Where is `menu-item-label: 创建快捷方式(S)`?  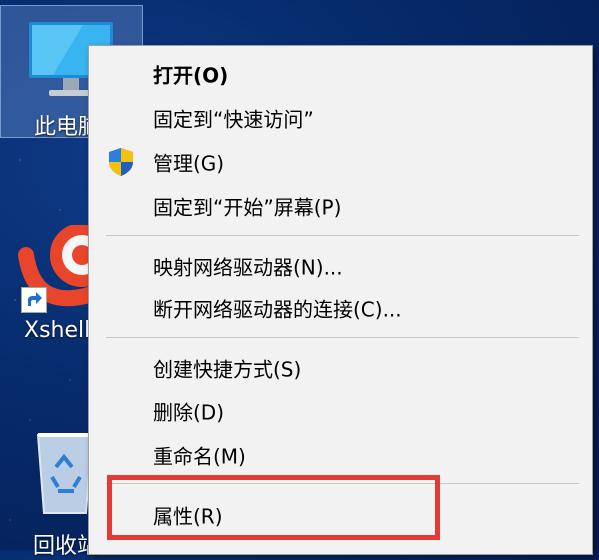 menu-item-label: 创建快捷方式(S) is located at coordinates (227, 369).